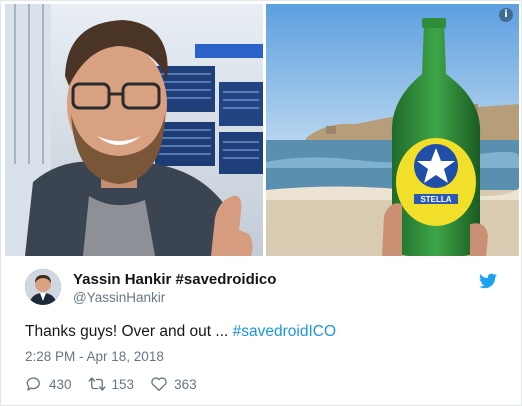 The width and height of the screenshot is (522, 406). I want to click on tweet-actions: 430 153 363, so click(119, 384).